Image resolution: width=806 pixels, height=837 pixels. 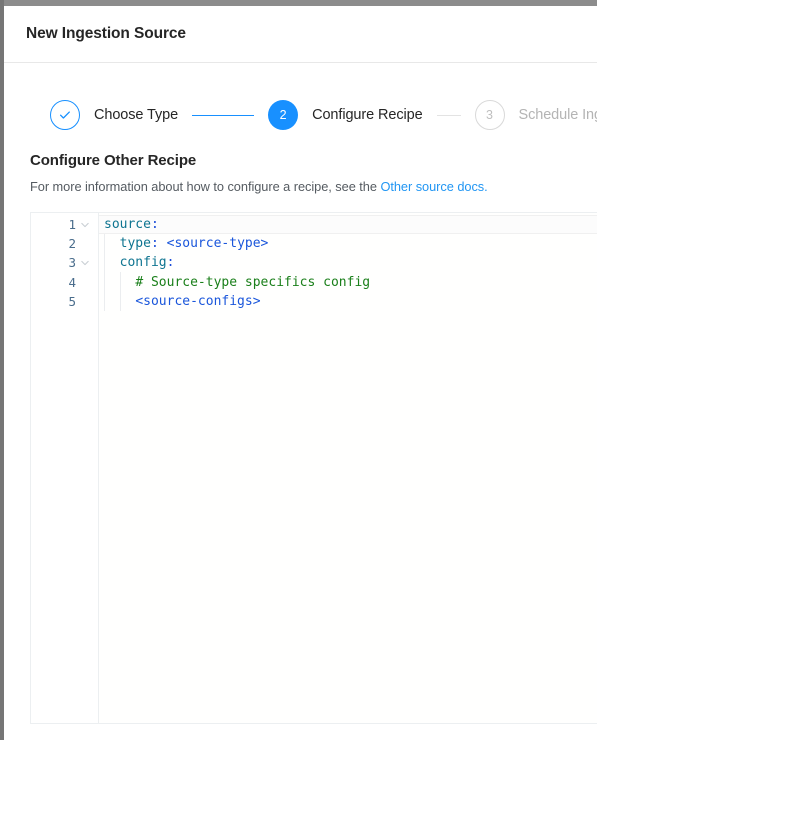 I want to click on gutter-row: 1, so click(x=64, y=224).